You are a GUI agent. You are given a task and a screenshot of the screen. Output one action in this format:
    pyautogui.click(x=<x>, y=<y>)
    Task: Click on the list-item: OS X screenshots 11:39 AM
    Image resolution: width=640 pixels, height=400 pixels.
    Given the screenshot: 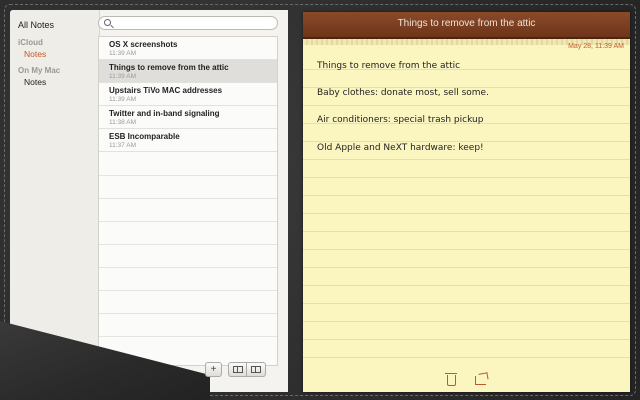 What is the action you would take?
    pyautogui.click(x=188, y=48)
    